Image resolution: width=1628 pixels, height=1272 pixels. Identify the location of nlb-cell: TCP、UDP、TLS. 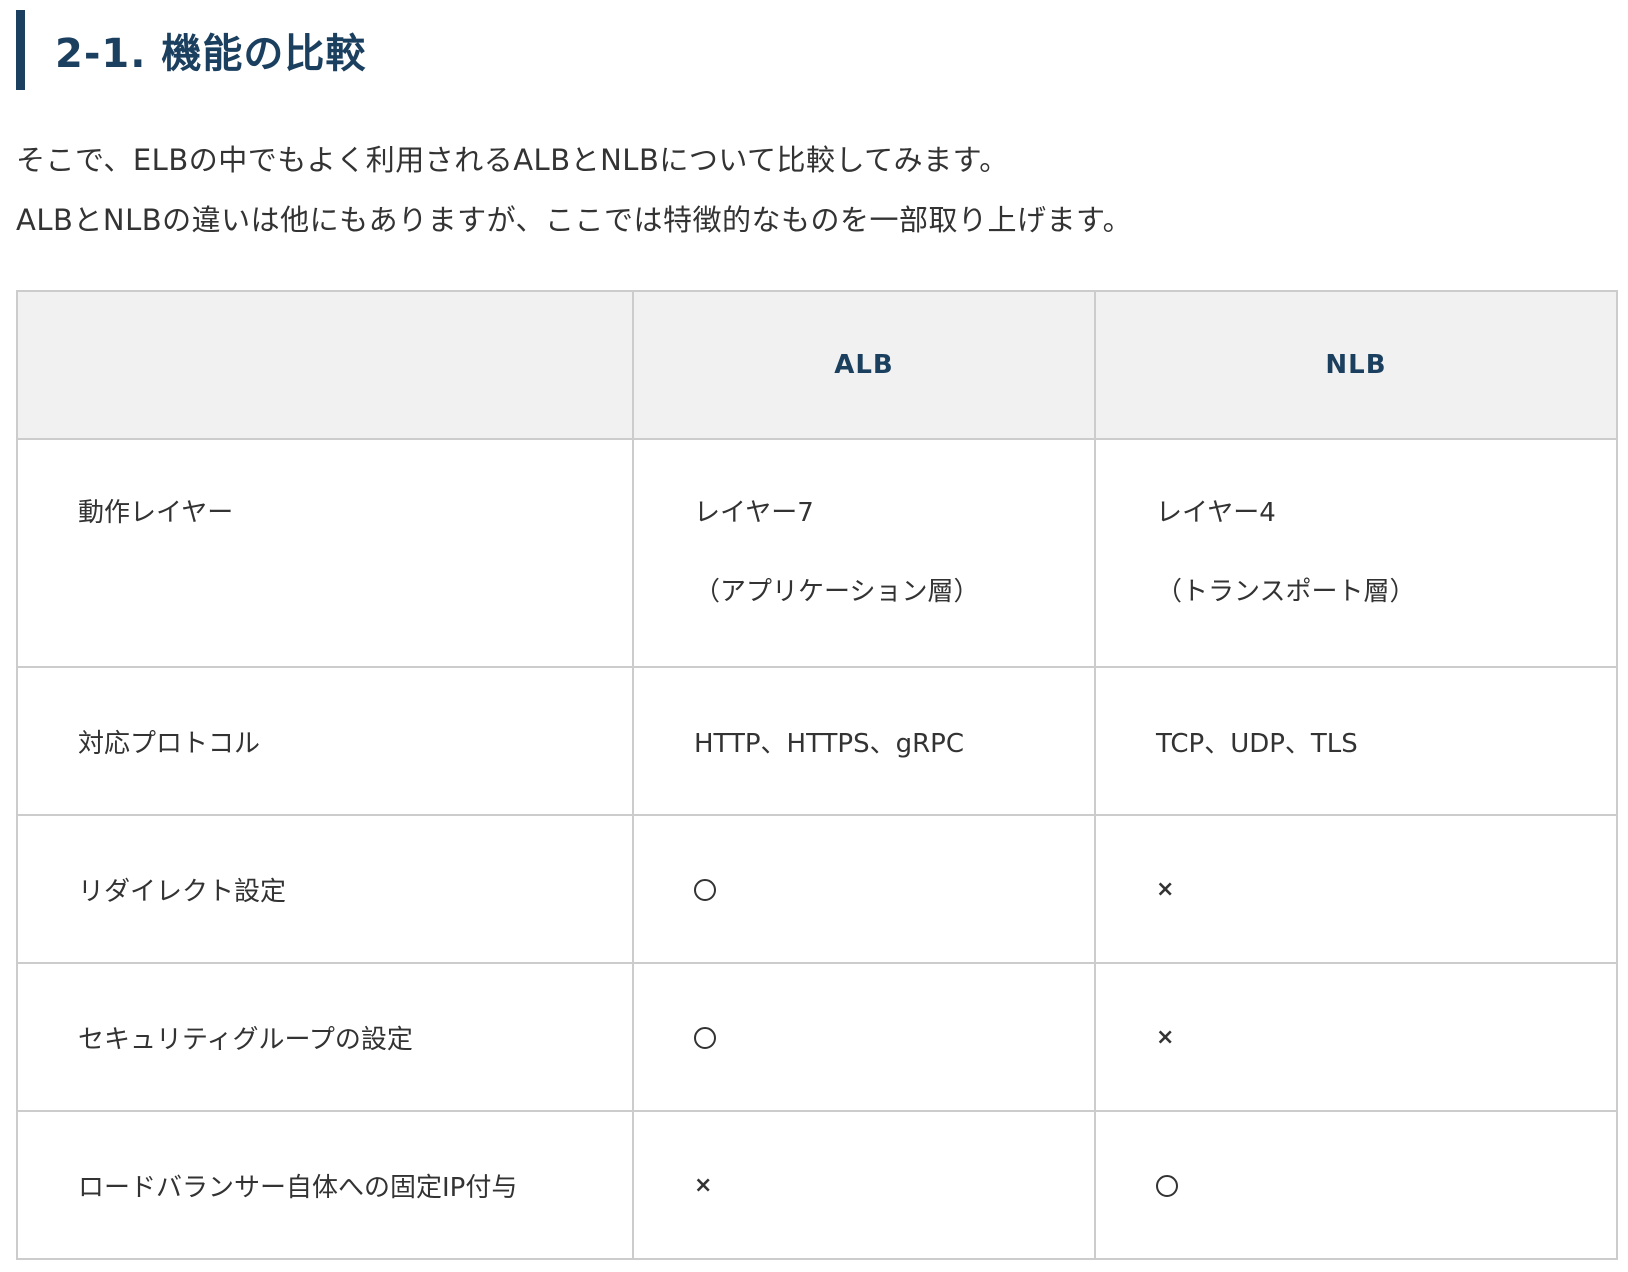
(1356, 741).